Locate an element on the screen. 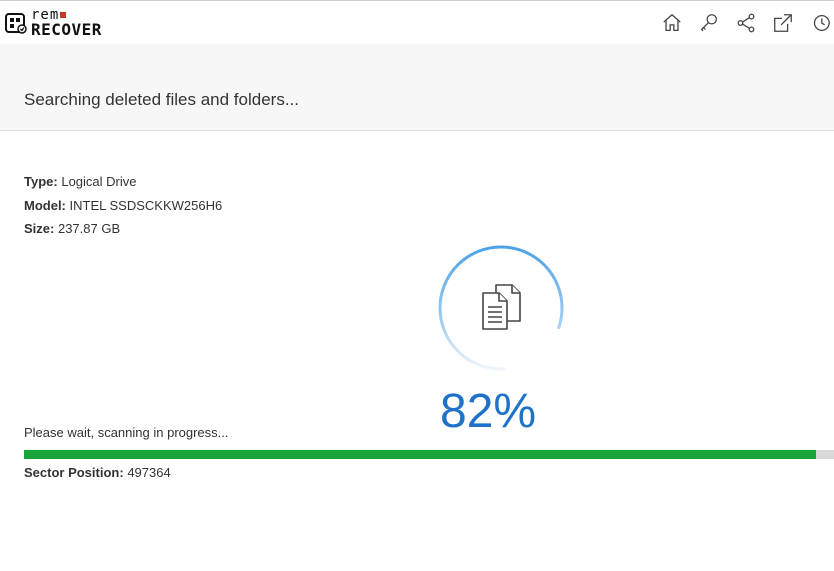 The image size is (834, 571). share-button is located at coordinates (746, 23).